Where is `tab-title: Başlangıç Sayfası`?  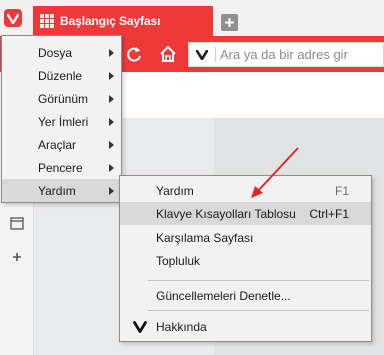
tab-title: Başlangıç Sayfası is located at coordinates (110, 21).